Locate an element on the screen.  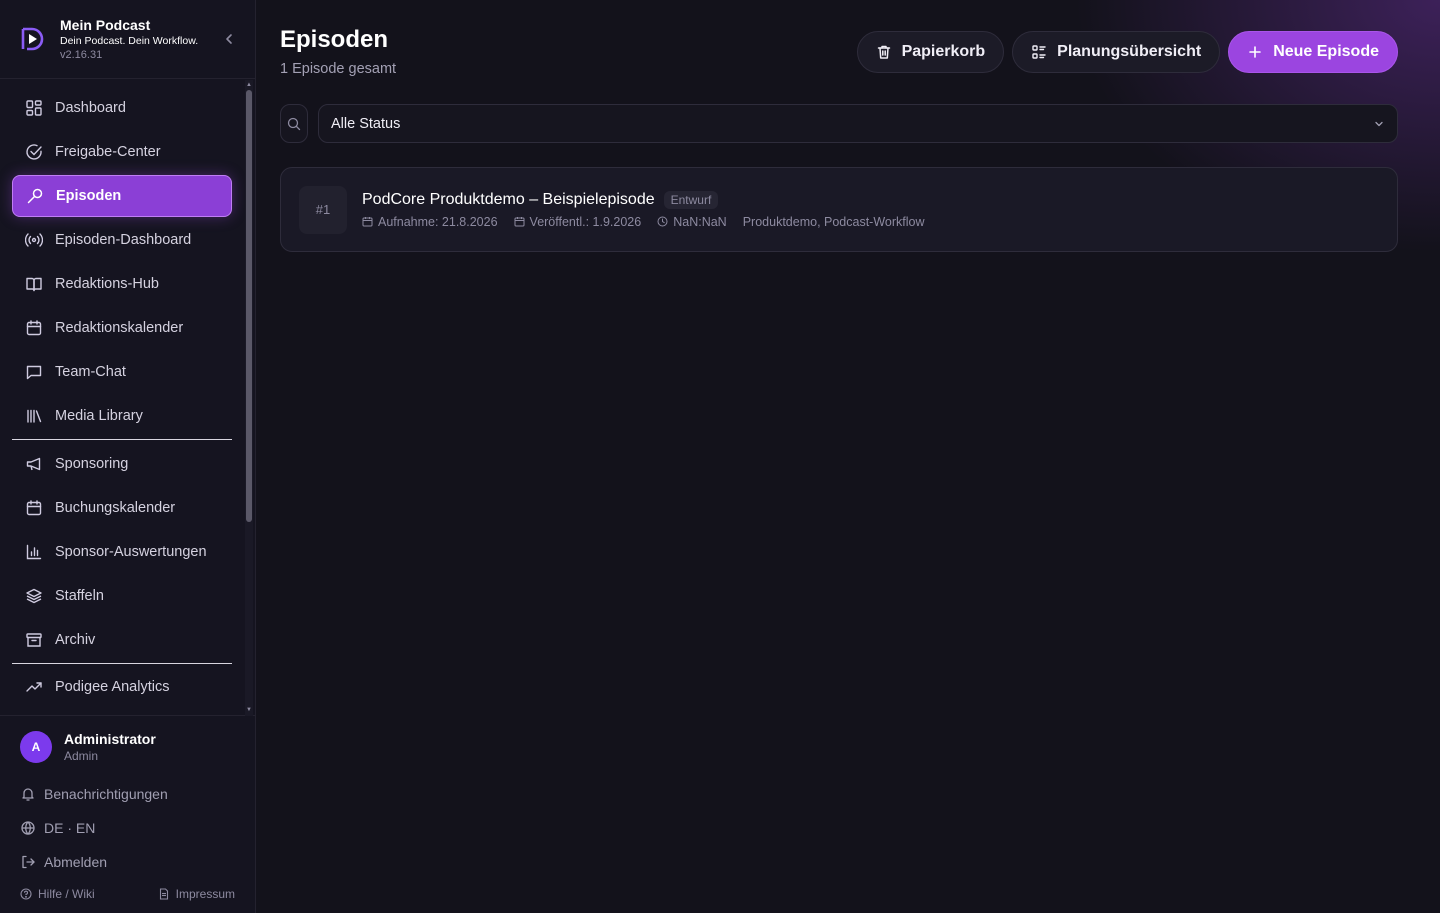
language-label: DE · EN is located at coordinates (70, 828).